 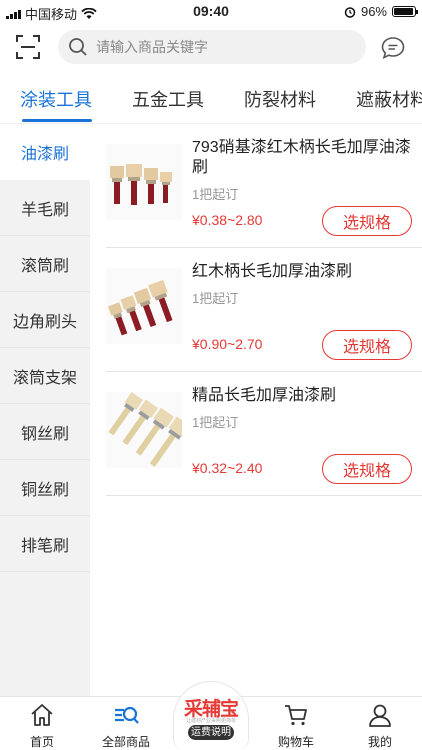 What do you see at coordinates (45, 208) in the screenshot?
I see `sidebar-item-wool-brush: 羊毛刷` at bounding box center [45, 208].